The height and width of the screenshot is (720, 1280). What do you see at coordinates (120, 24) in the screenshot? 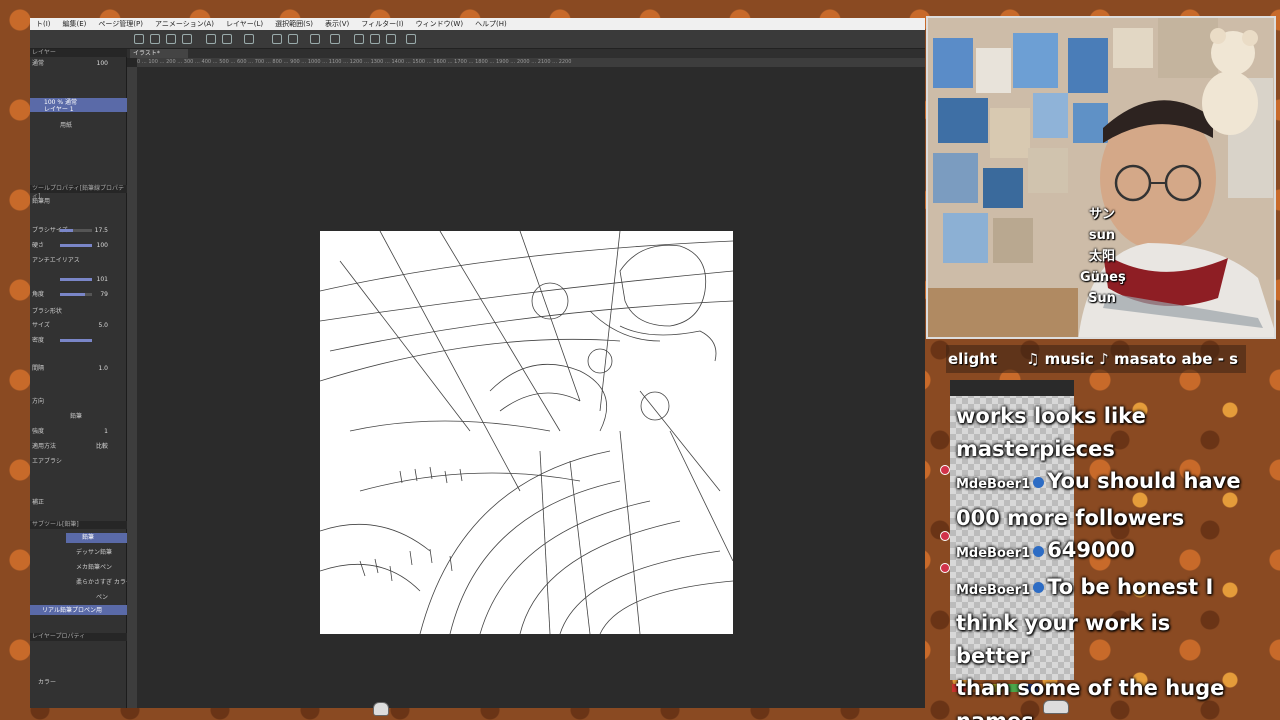
I see `menu-item: ページ管理(P)` at bounding box center [120, 24].